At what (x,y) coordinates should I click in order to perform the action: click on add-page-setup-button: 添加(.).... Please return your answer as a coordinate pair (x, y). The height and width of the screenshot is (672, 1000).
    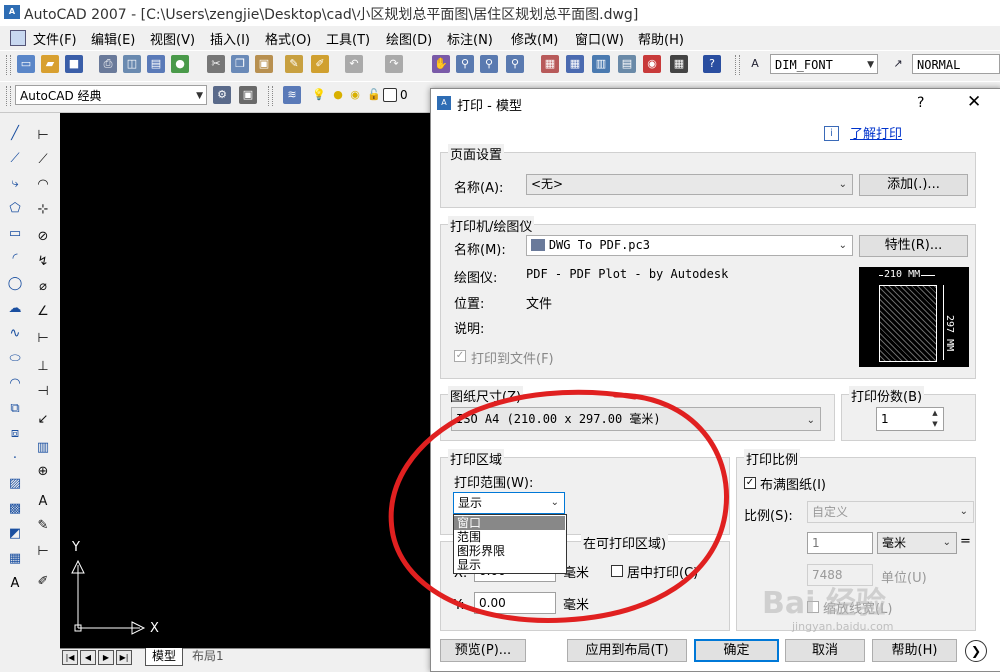
    Looking at the image, I should click on (913, 185).